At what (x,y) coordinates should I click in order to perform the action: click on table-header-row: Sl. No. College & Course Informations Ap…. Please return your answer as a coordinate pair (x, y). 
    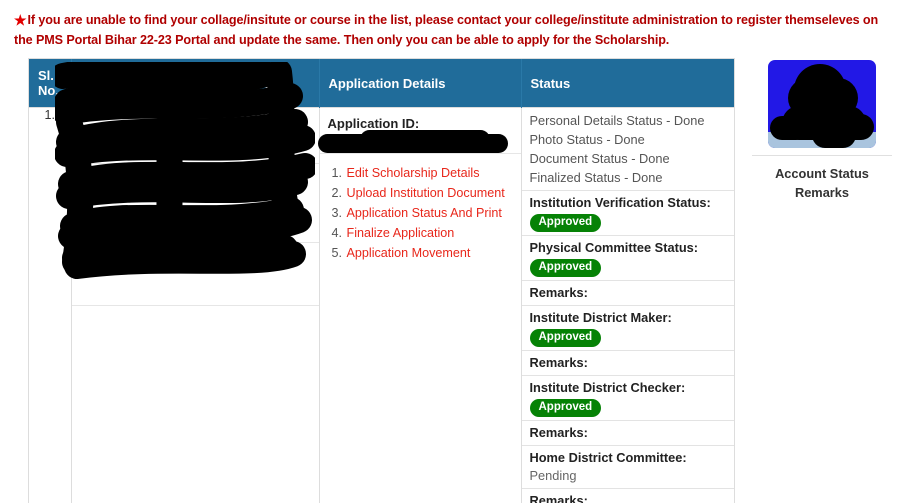
    Looking at the image, I should click on (381, 83).